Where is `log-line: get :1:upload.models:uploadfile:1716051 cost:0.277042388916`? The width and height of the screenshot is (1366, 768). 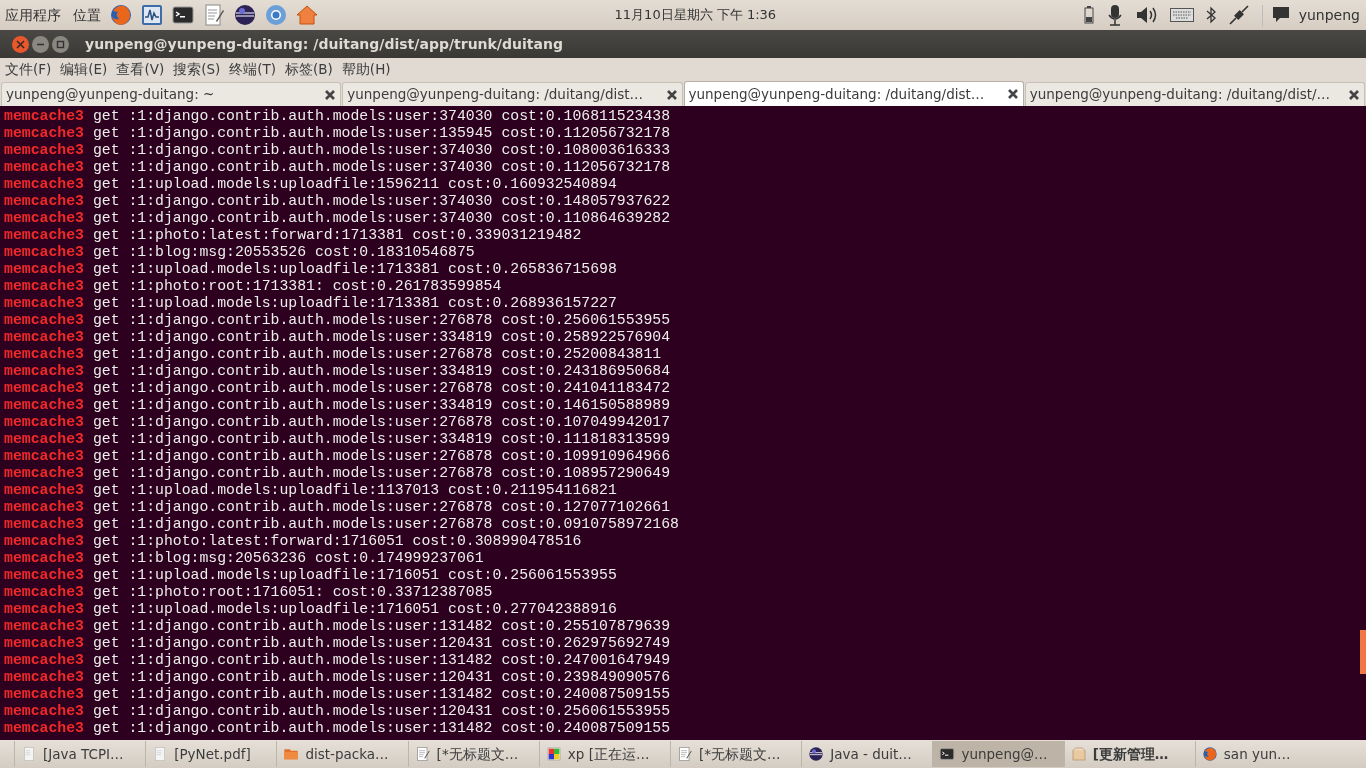
log-line: get :1:upload.models:uploadfile:1716051 cost:0.277042388916 is located at coordinates (354, 609).